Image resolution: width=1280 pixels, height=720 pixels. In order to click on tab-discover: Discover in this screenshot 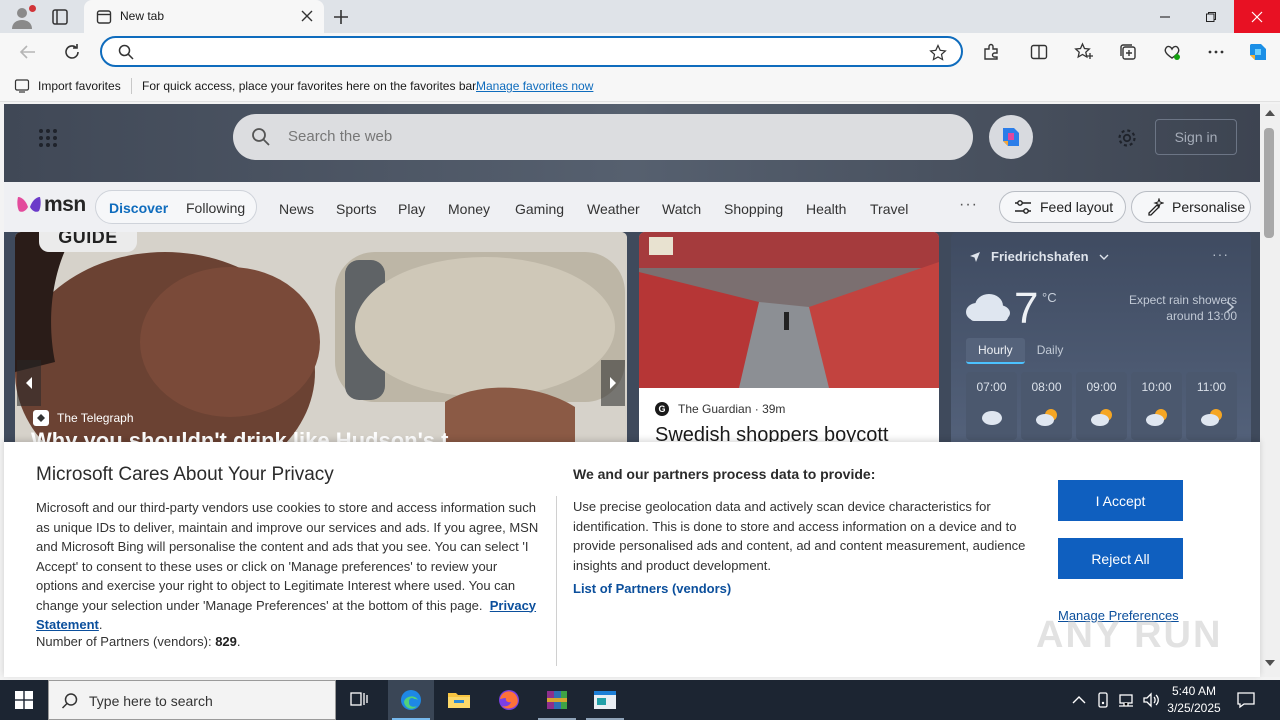, I will do `click(138, 208)`.